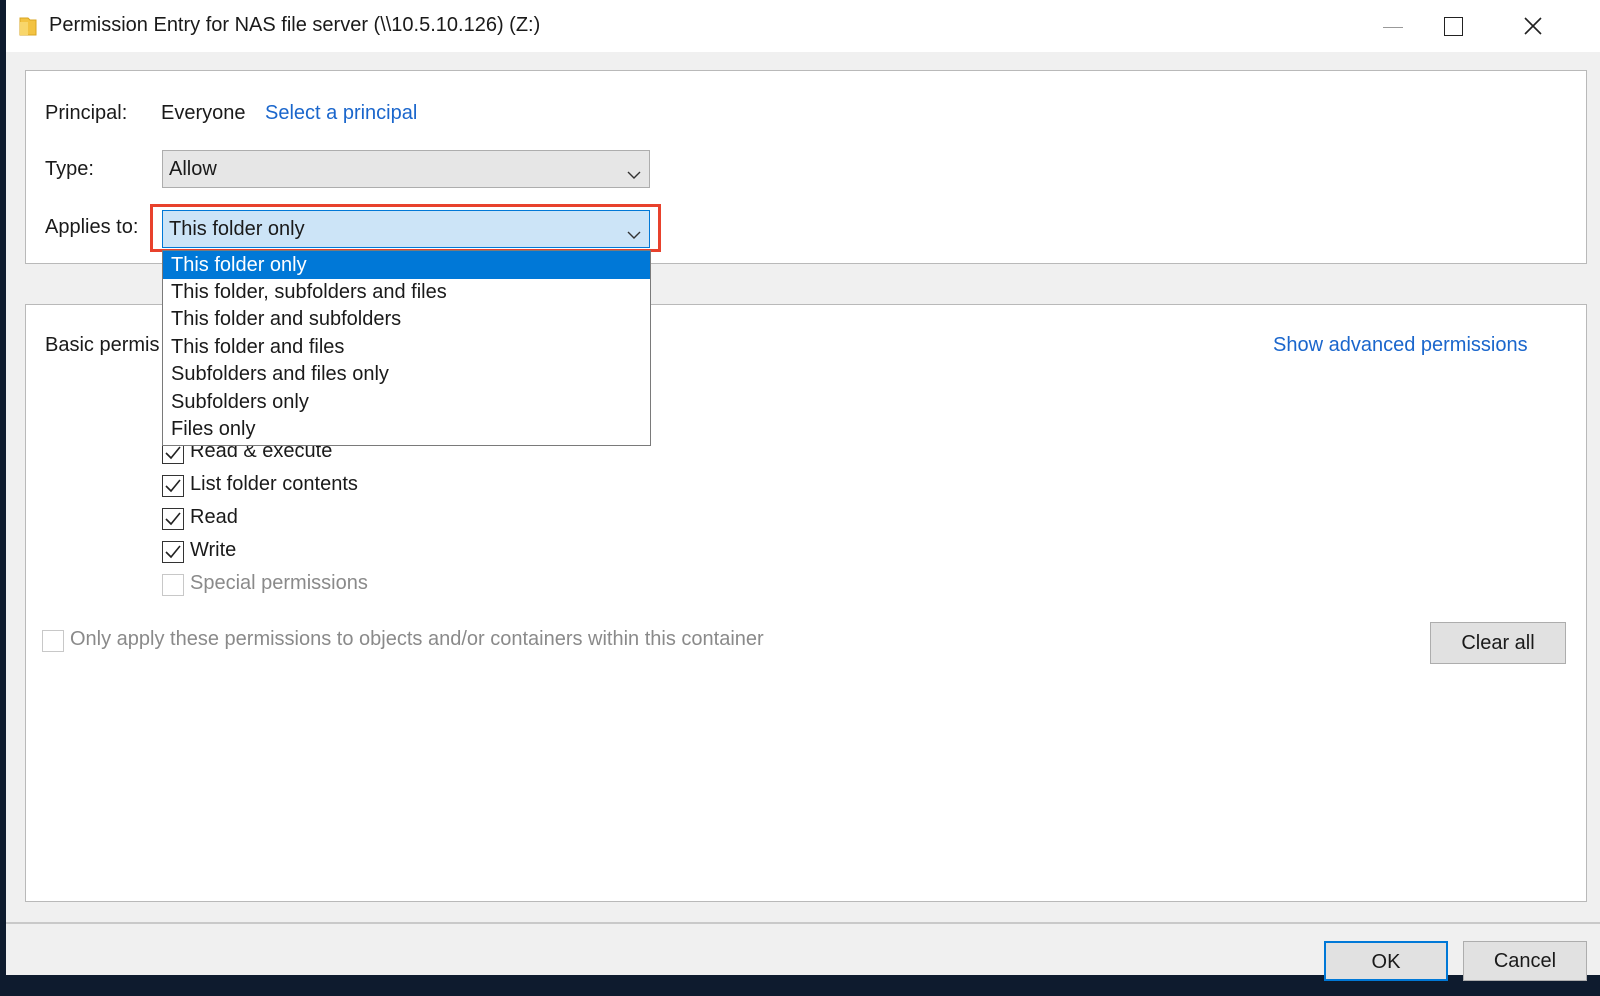  I want to click on dropdown-option-this-folder-files: This folder and files, so click(406, 347).